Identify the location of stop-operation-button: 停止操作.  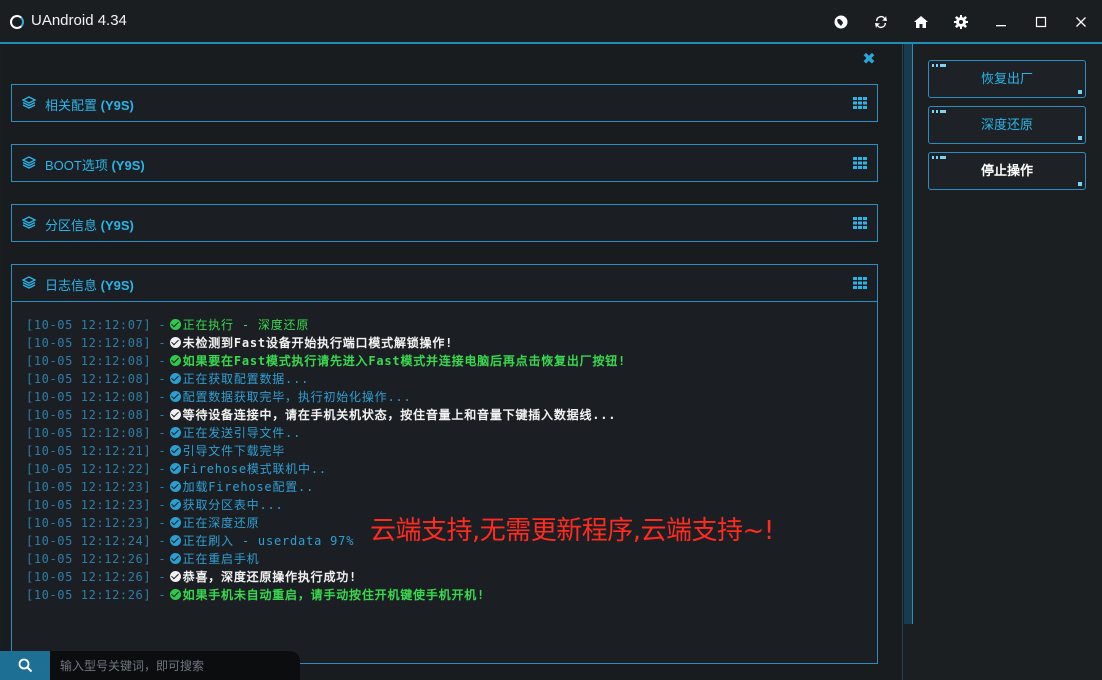
(1007, 171).